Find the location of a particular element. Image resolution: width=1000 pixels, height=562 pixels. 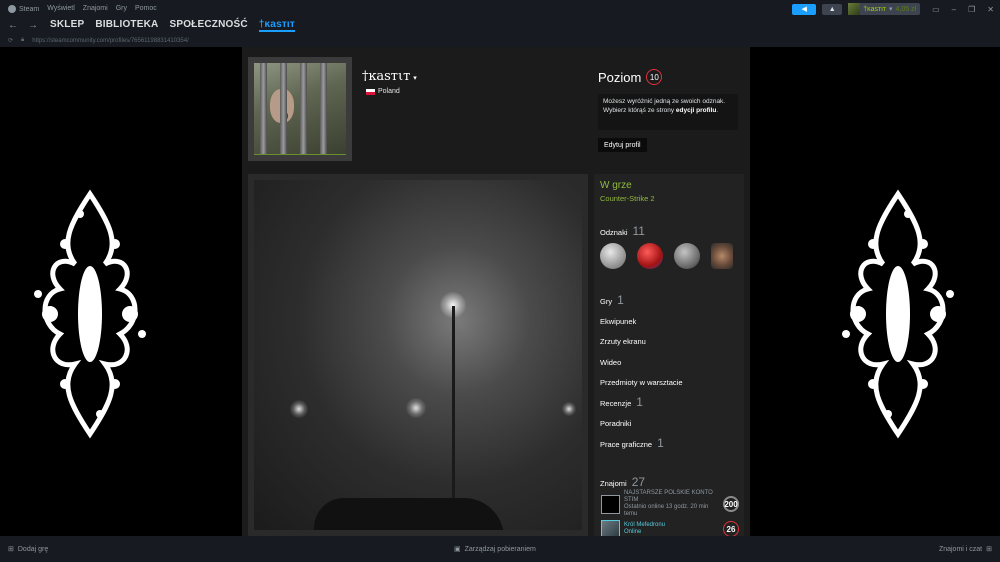

badge-note-end: . is located at coordinates (717, 110).